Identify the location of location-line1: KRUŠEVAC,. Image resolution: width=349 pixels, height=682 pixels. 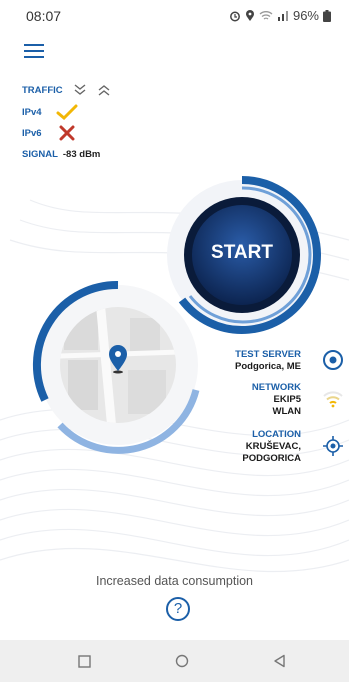
(273, 446).